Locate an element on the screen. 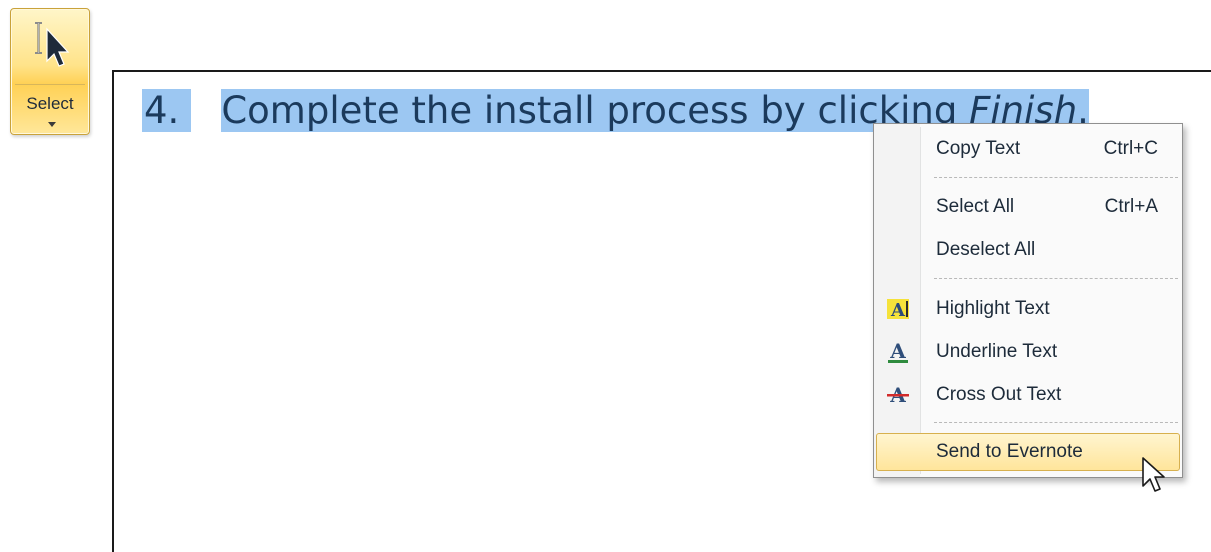 This screenshot has height=552, width=1211. strikethrough-icon: A is located at coordinates (898, 395).